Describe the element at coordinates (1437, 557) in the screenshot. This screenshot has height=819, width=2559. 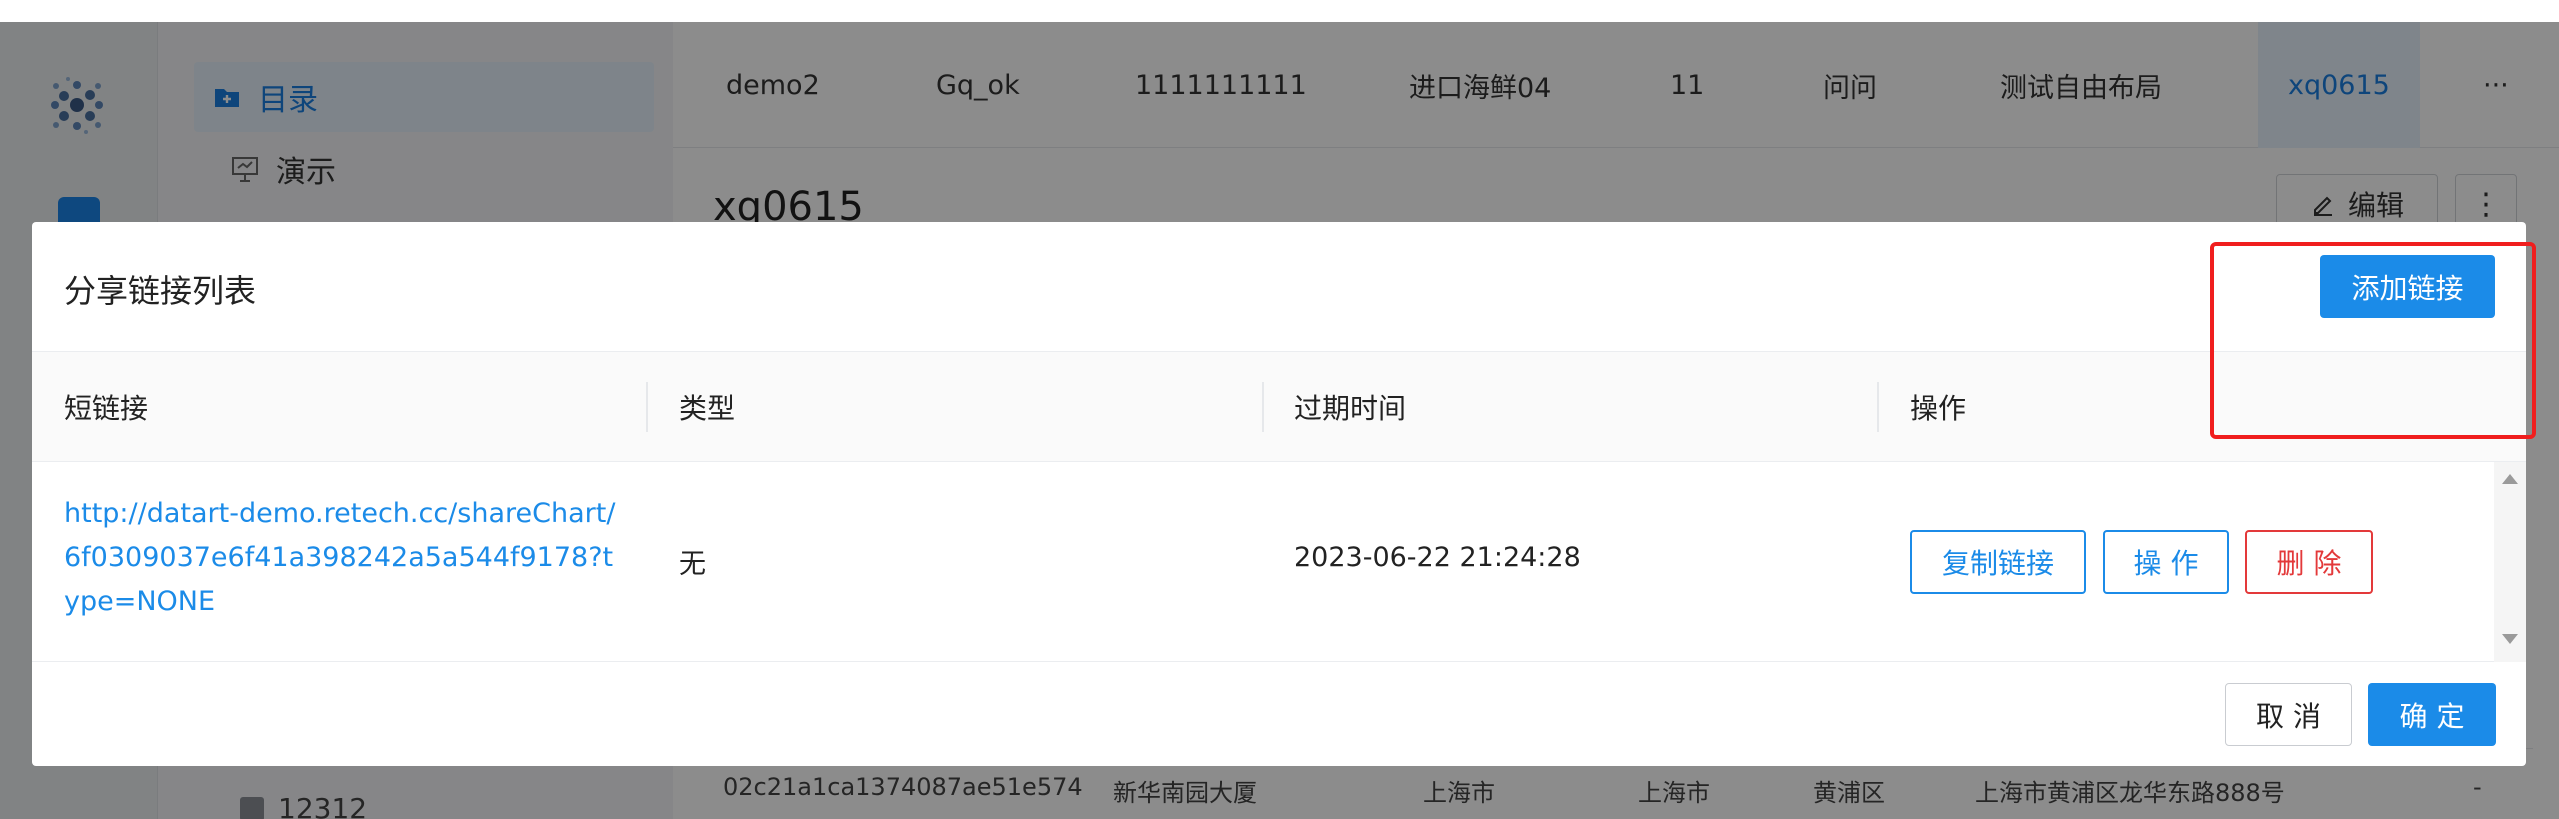
I see `link-expiry: 2023-06-22 21:24:28` at that location.